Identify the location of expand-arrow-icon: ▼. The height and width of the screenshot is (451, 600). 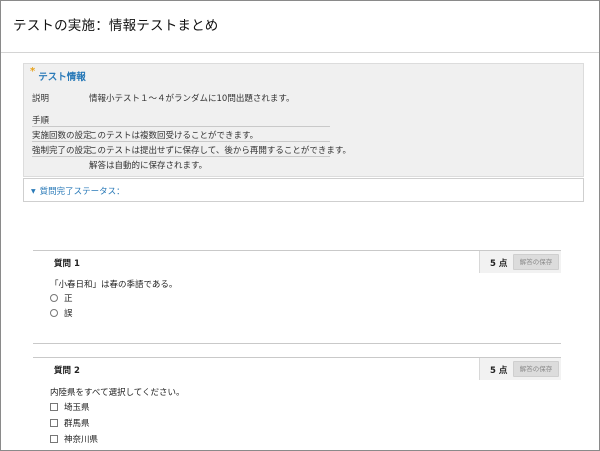
(33, 191).